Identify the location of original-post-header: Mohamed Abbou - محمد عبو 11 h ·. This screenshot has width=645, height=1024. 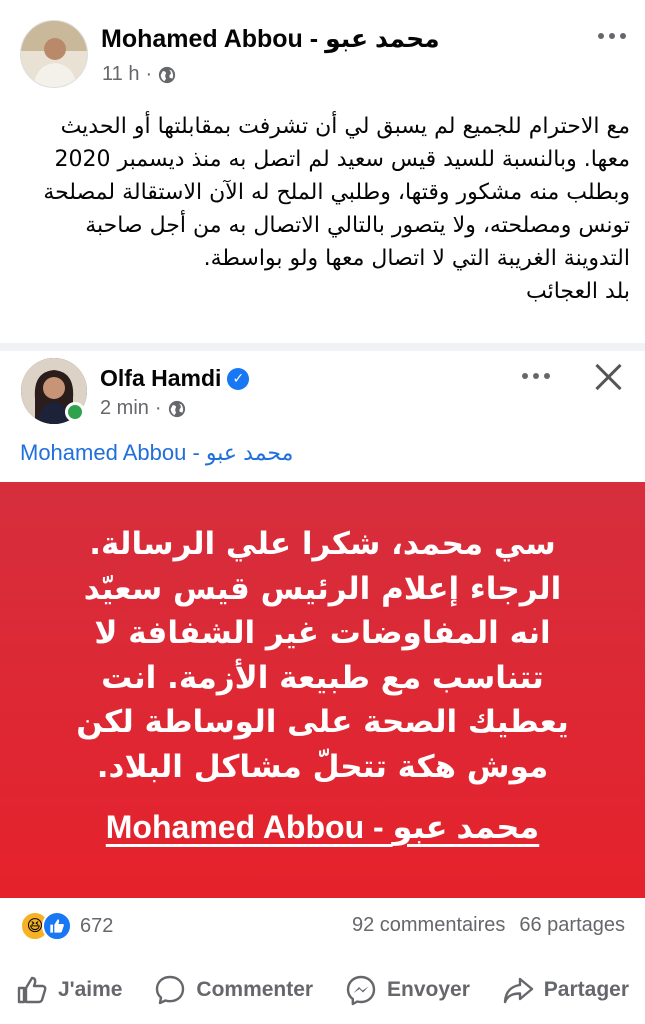
(322, 50).